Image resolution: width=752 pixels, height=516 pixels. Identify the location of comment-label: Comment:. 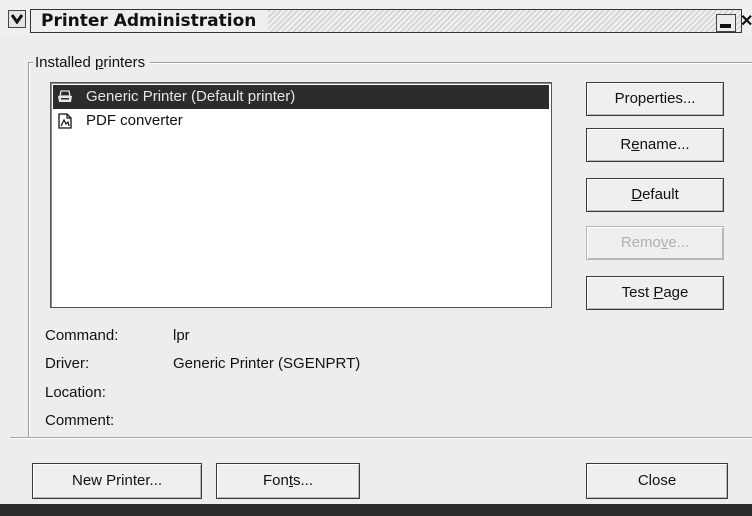
(80, 420).